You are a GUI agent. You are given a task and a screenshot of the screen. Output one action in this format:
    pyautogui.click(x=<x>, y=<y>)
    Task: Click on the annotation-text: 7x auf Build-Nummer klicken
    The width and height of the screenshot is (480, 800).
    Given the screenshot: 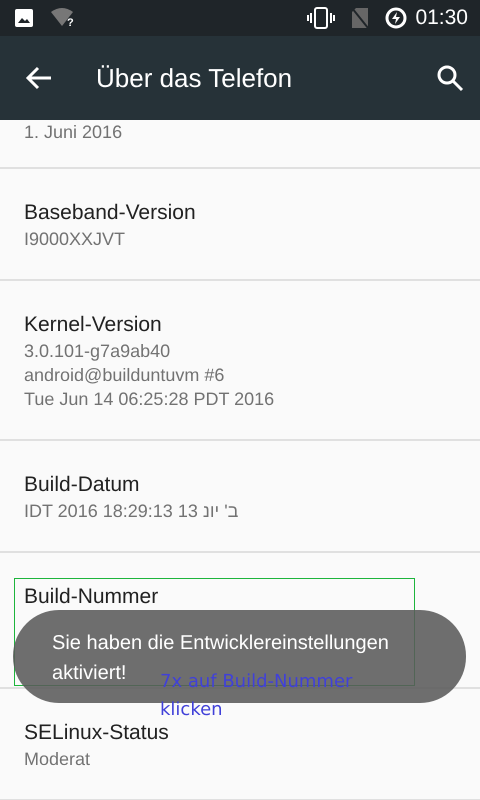 What is the action you would take?
    pyautogui.click(x=257, y=696)
    